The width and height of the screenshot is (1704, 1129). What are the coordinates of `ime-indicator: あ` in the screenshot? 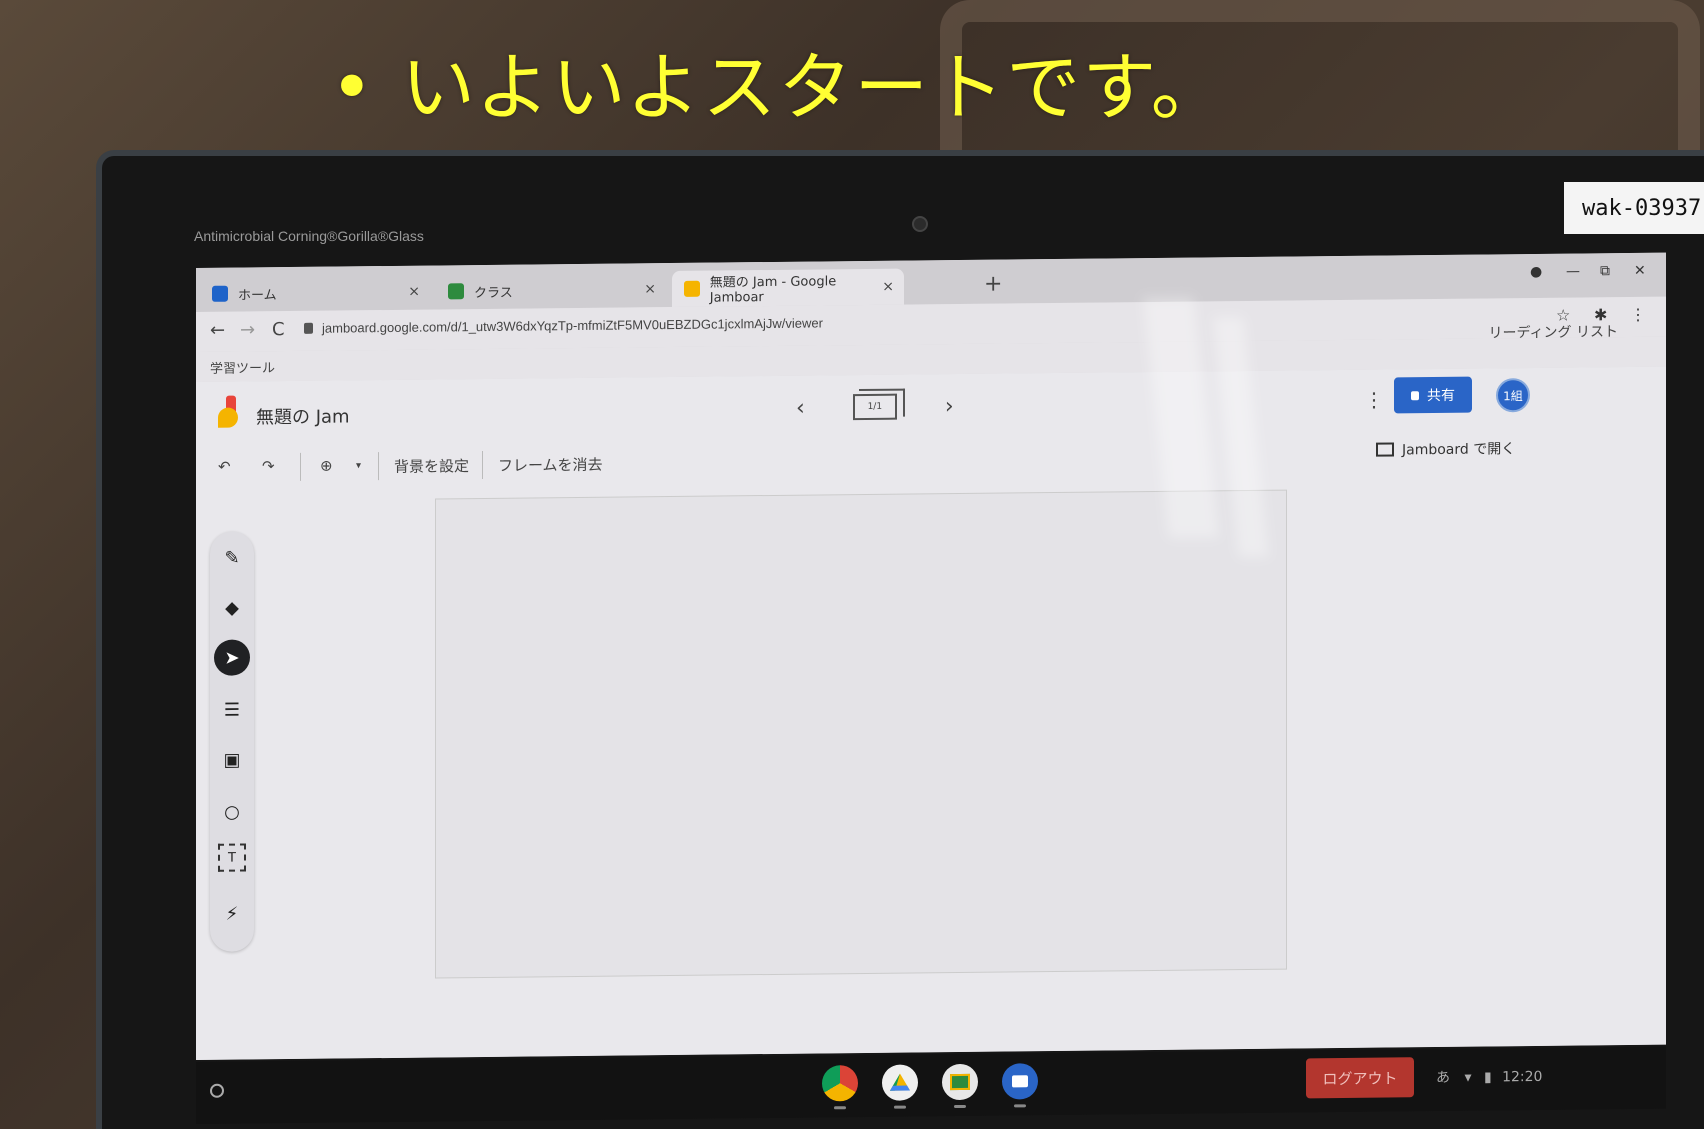 It's located at (1443, 1078).